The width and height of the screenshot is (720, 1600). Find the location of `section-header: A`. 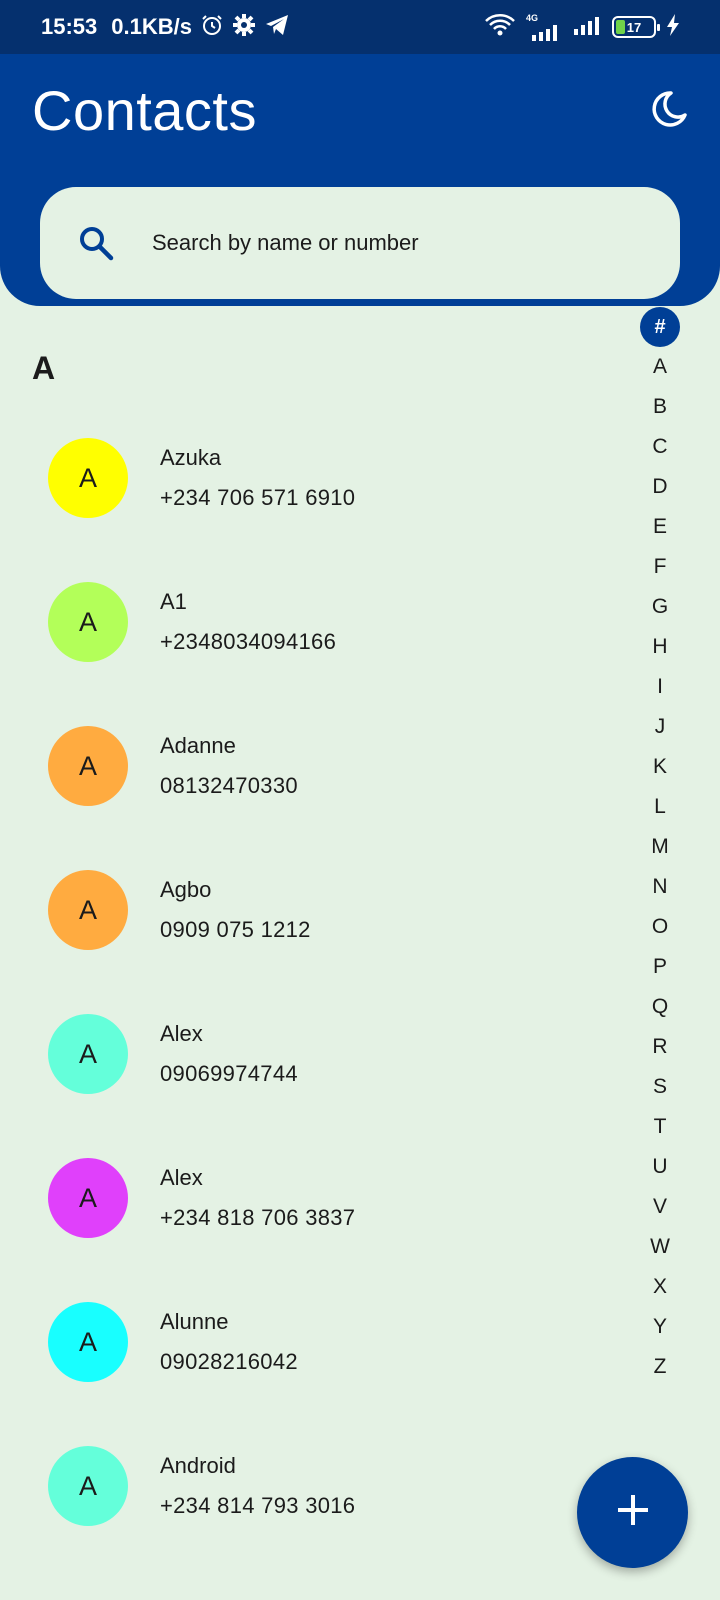

section-header: A is located at coordinates (44, 368).